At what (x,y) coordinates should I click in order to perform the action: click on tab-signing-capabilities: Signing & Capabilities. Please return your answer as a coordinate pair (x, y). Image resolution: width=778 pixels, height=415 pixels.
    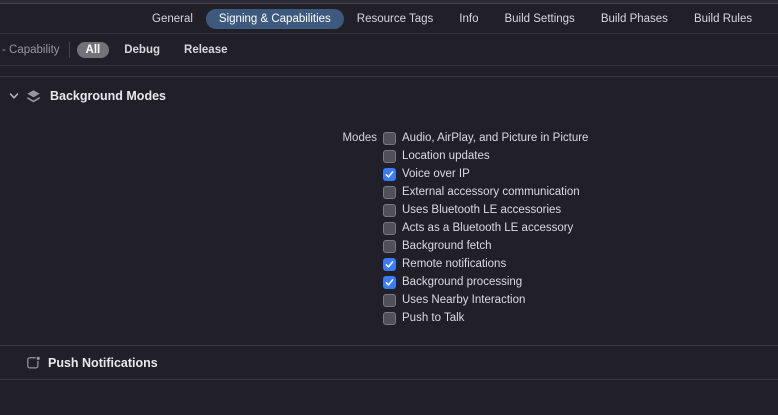
    Looking at the image, I should click on (274, 18).